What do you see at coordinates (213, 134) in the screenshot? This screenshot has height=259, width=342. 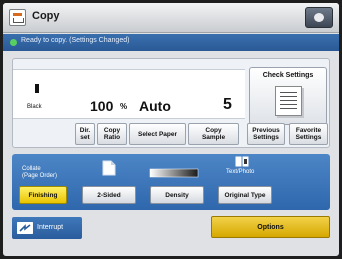 I see `copy-sample-button: Copy Sample` at bounding box center [213, 134].